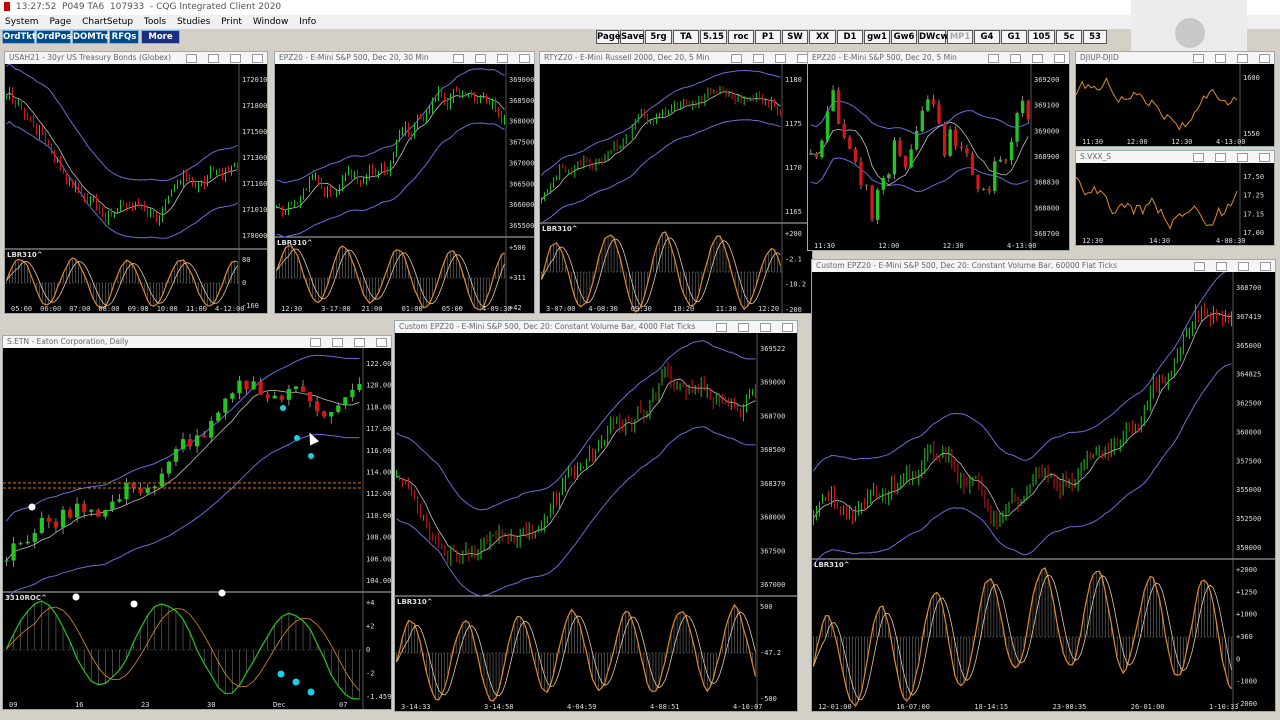 The height and width of the screenshot is (720, 1280). What do you see at coordinates (404, 58) in the screenshot?
I see `chart-window-titlebar: EPZ20 - E-Mini S&P 500, Dec 20, 30 Min` at bounding box center [404, 58].